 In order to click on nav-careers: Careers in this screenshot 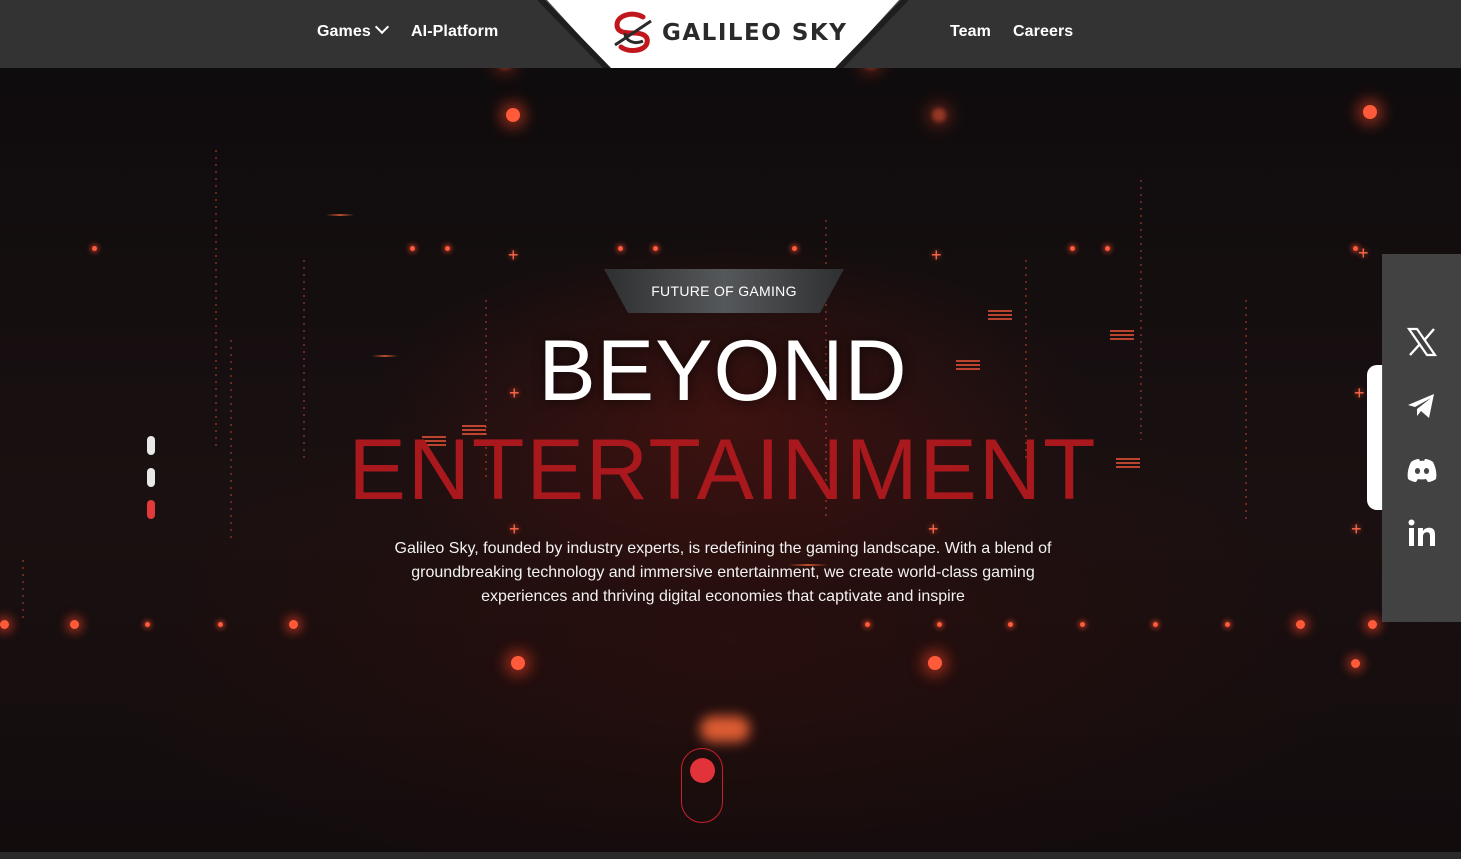, I will do `click(1043, 32)`.